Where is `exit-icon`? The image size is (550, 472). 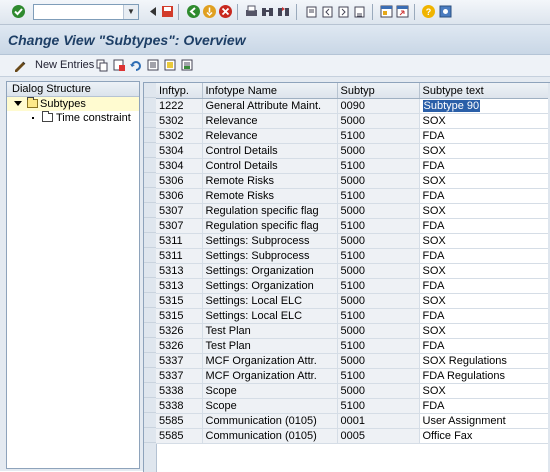 exit-icon is located at coordinates (209, 11).